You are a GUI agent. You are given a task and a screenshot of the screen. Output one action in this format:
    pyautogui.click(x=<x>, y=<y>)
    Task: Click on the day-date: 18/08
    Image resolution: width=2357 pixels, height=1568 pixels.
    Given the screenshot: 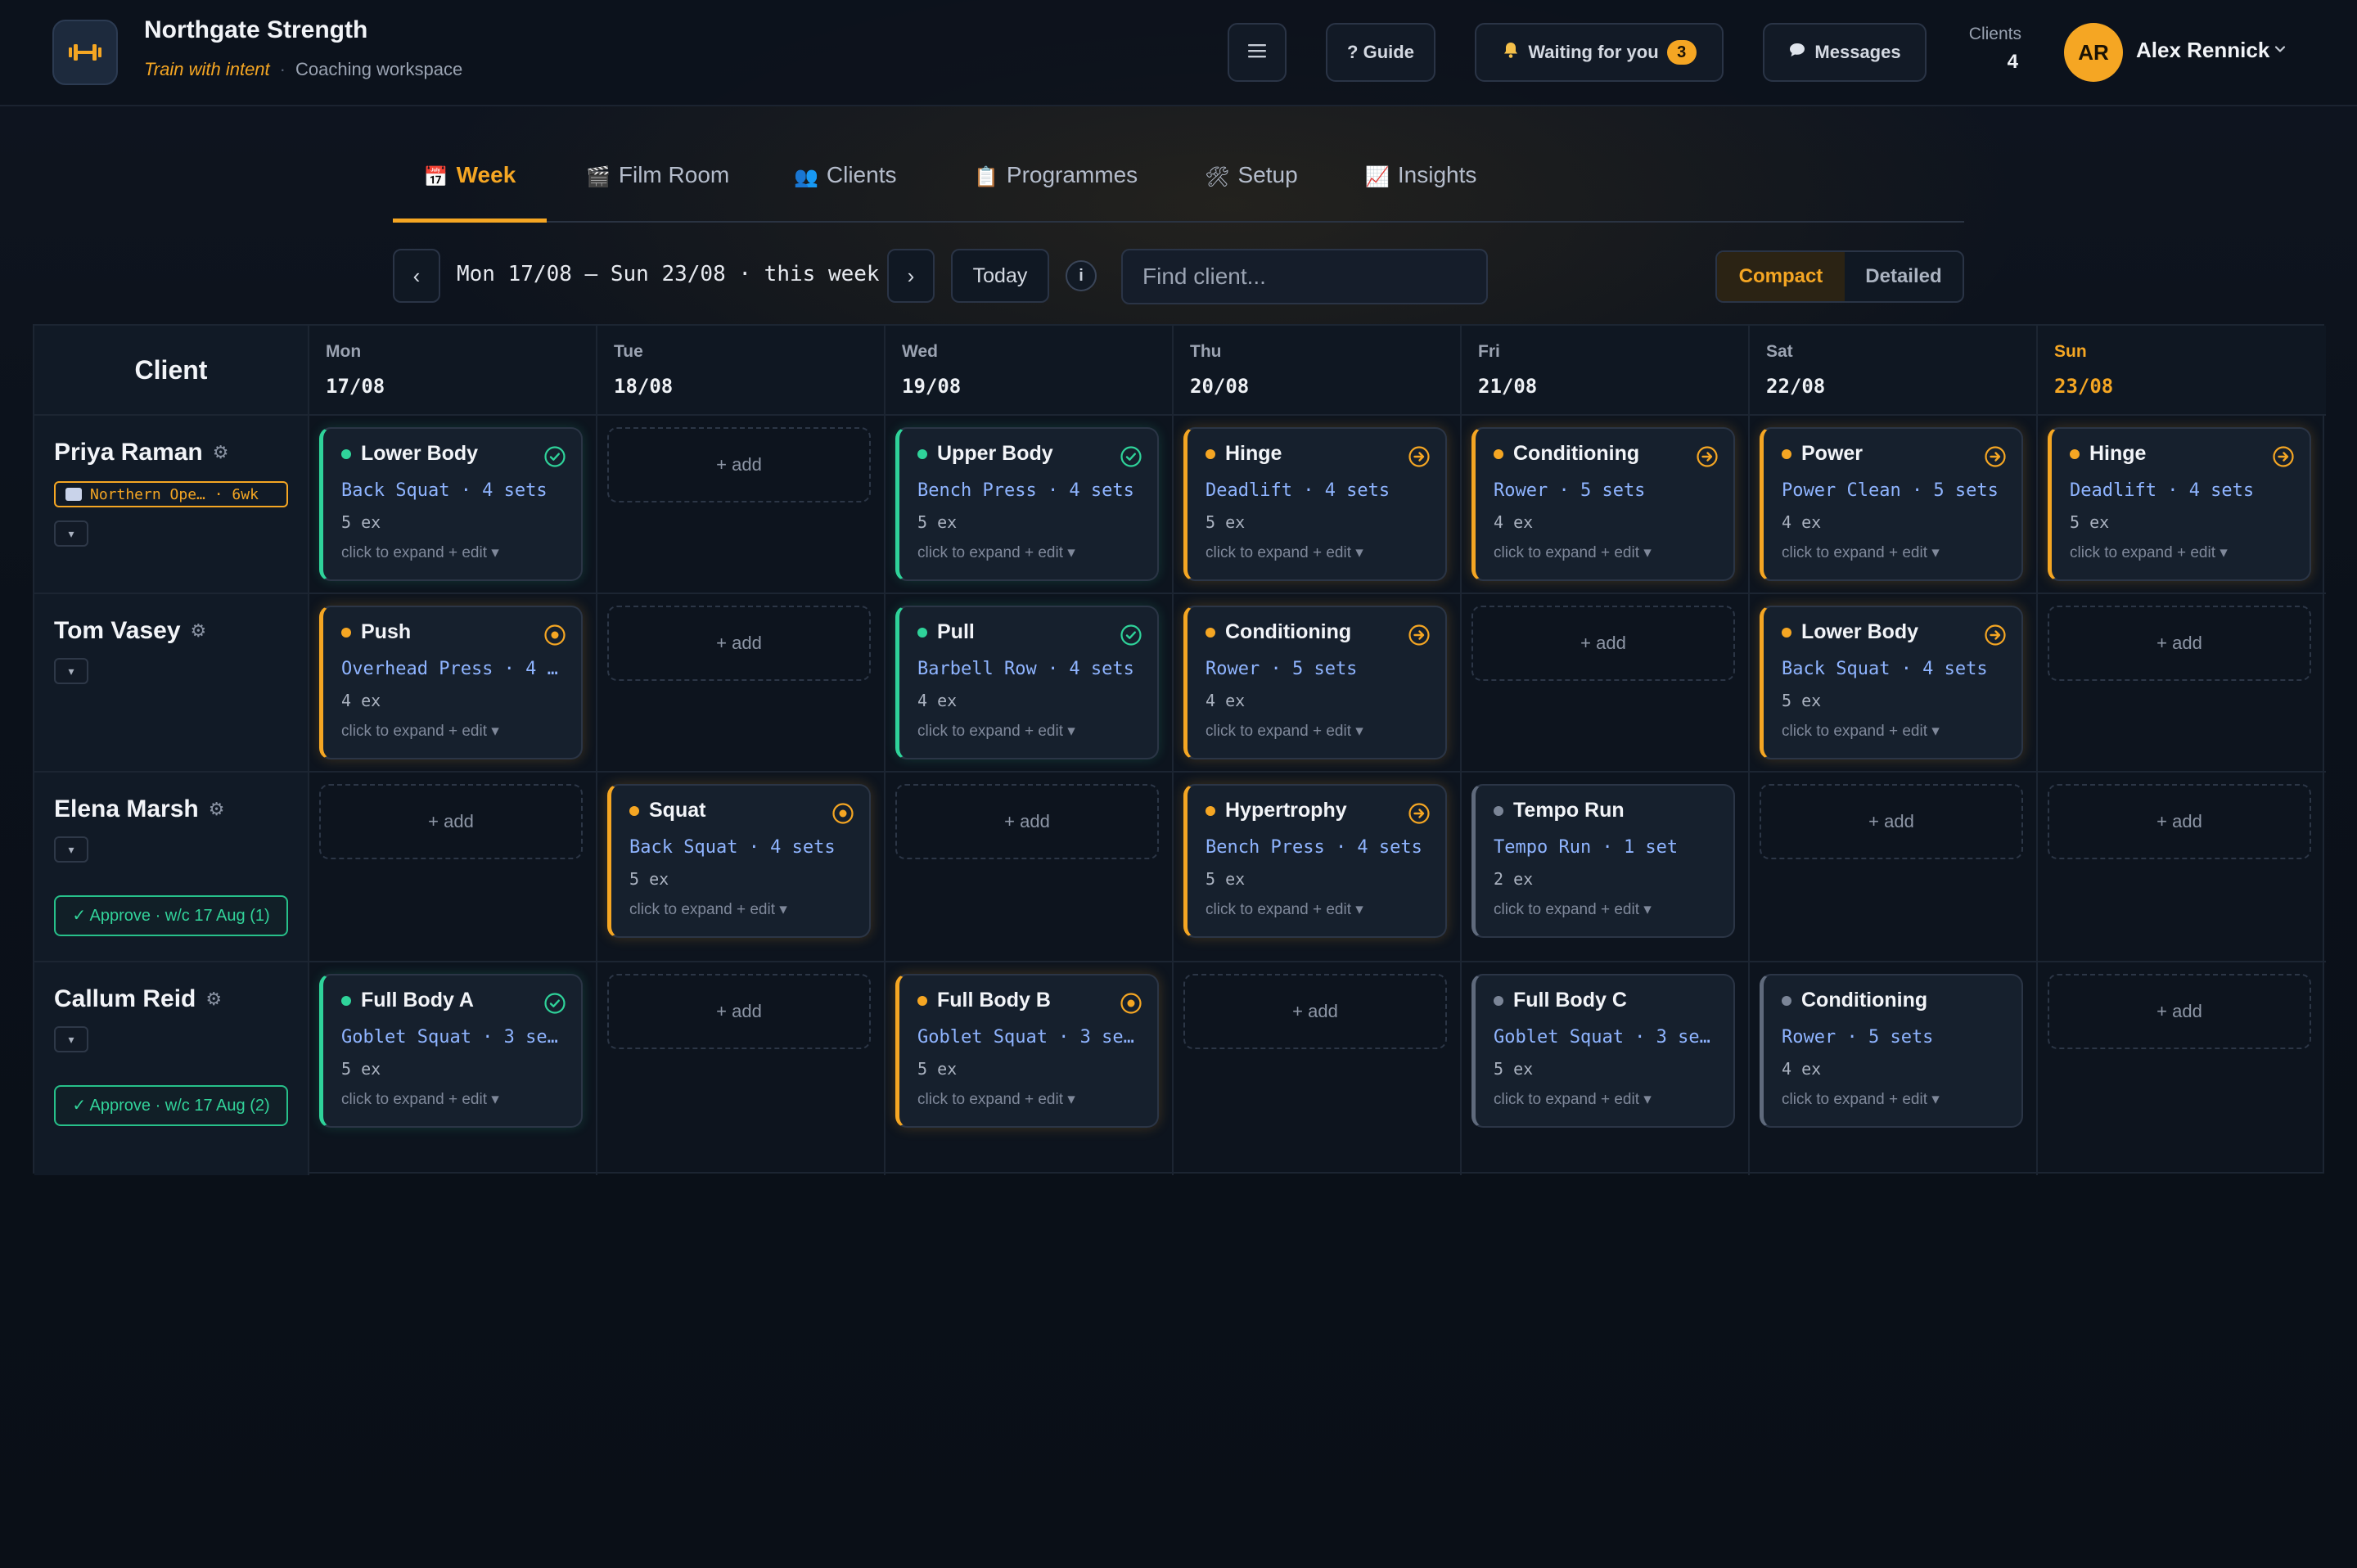 What is the action you would take?
    pyautogui.click(x=644, y=386)
    